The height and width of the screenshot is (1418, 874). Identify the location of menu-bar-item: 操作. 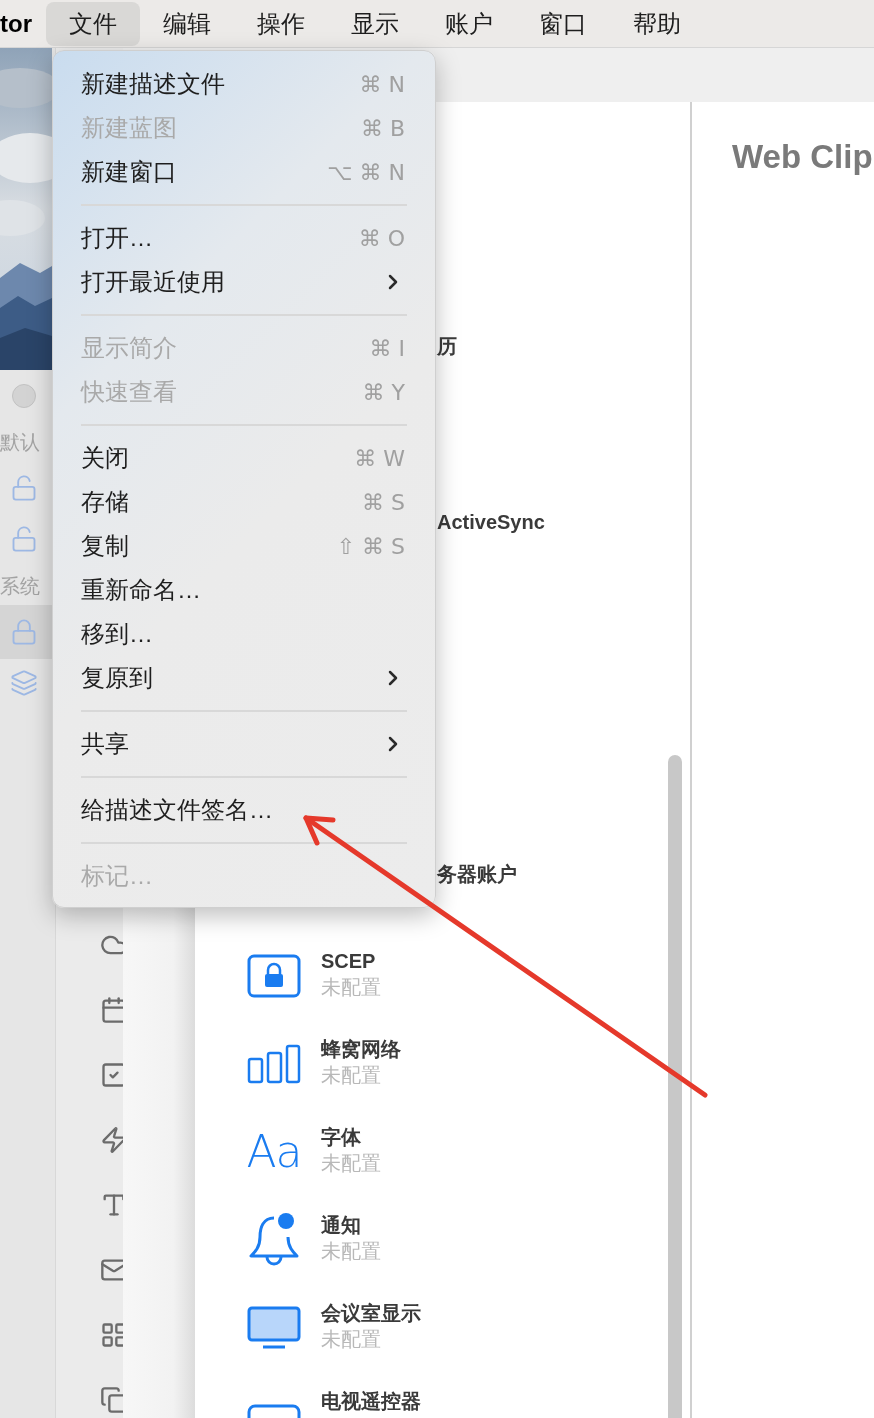
(281, 23).